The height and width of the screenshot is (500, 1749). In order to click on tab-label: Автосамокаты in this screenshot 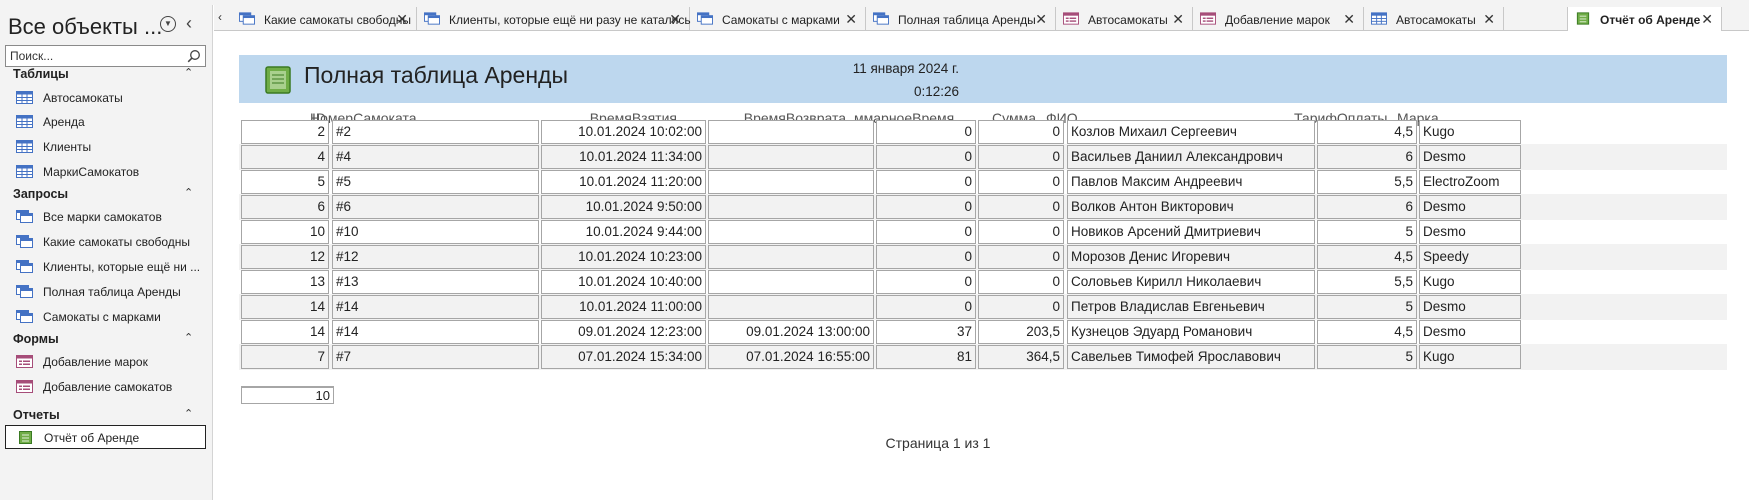, I will do `click(1436, 20)`.